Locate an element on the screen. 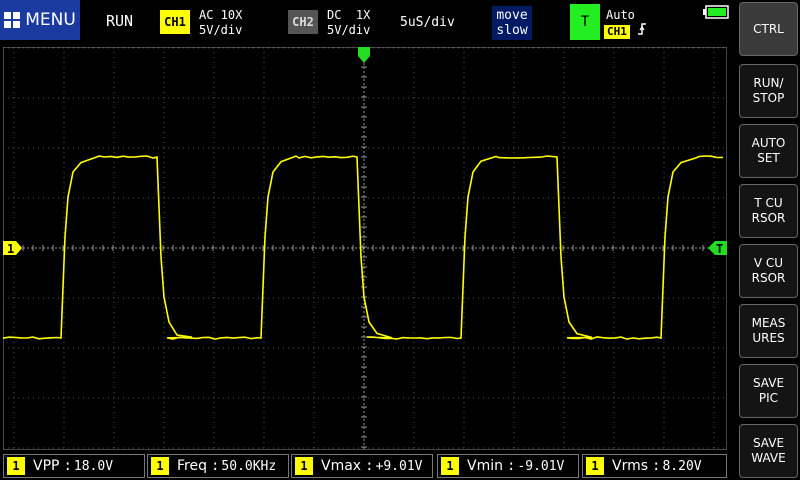 Image resolution: width=800 pixels, height=480 pixels. run-stop-button: RUN/ STOP is located at coordinates (768, 91).